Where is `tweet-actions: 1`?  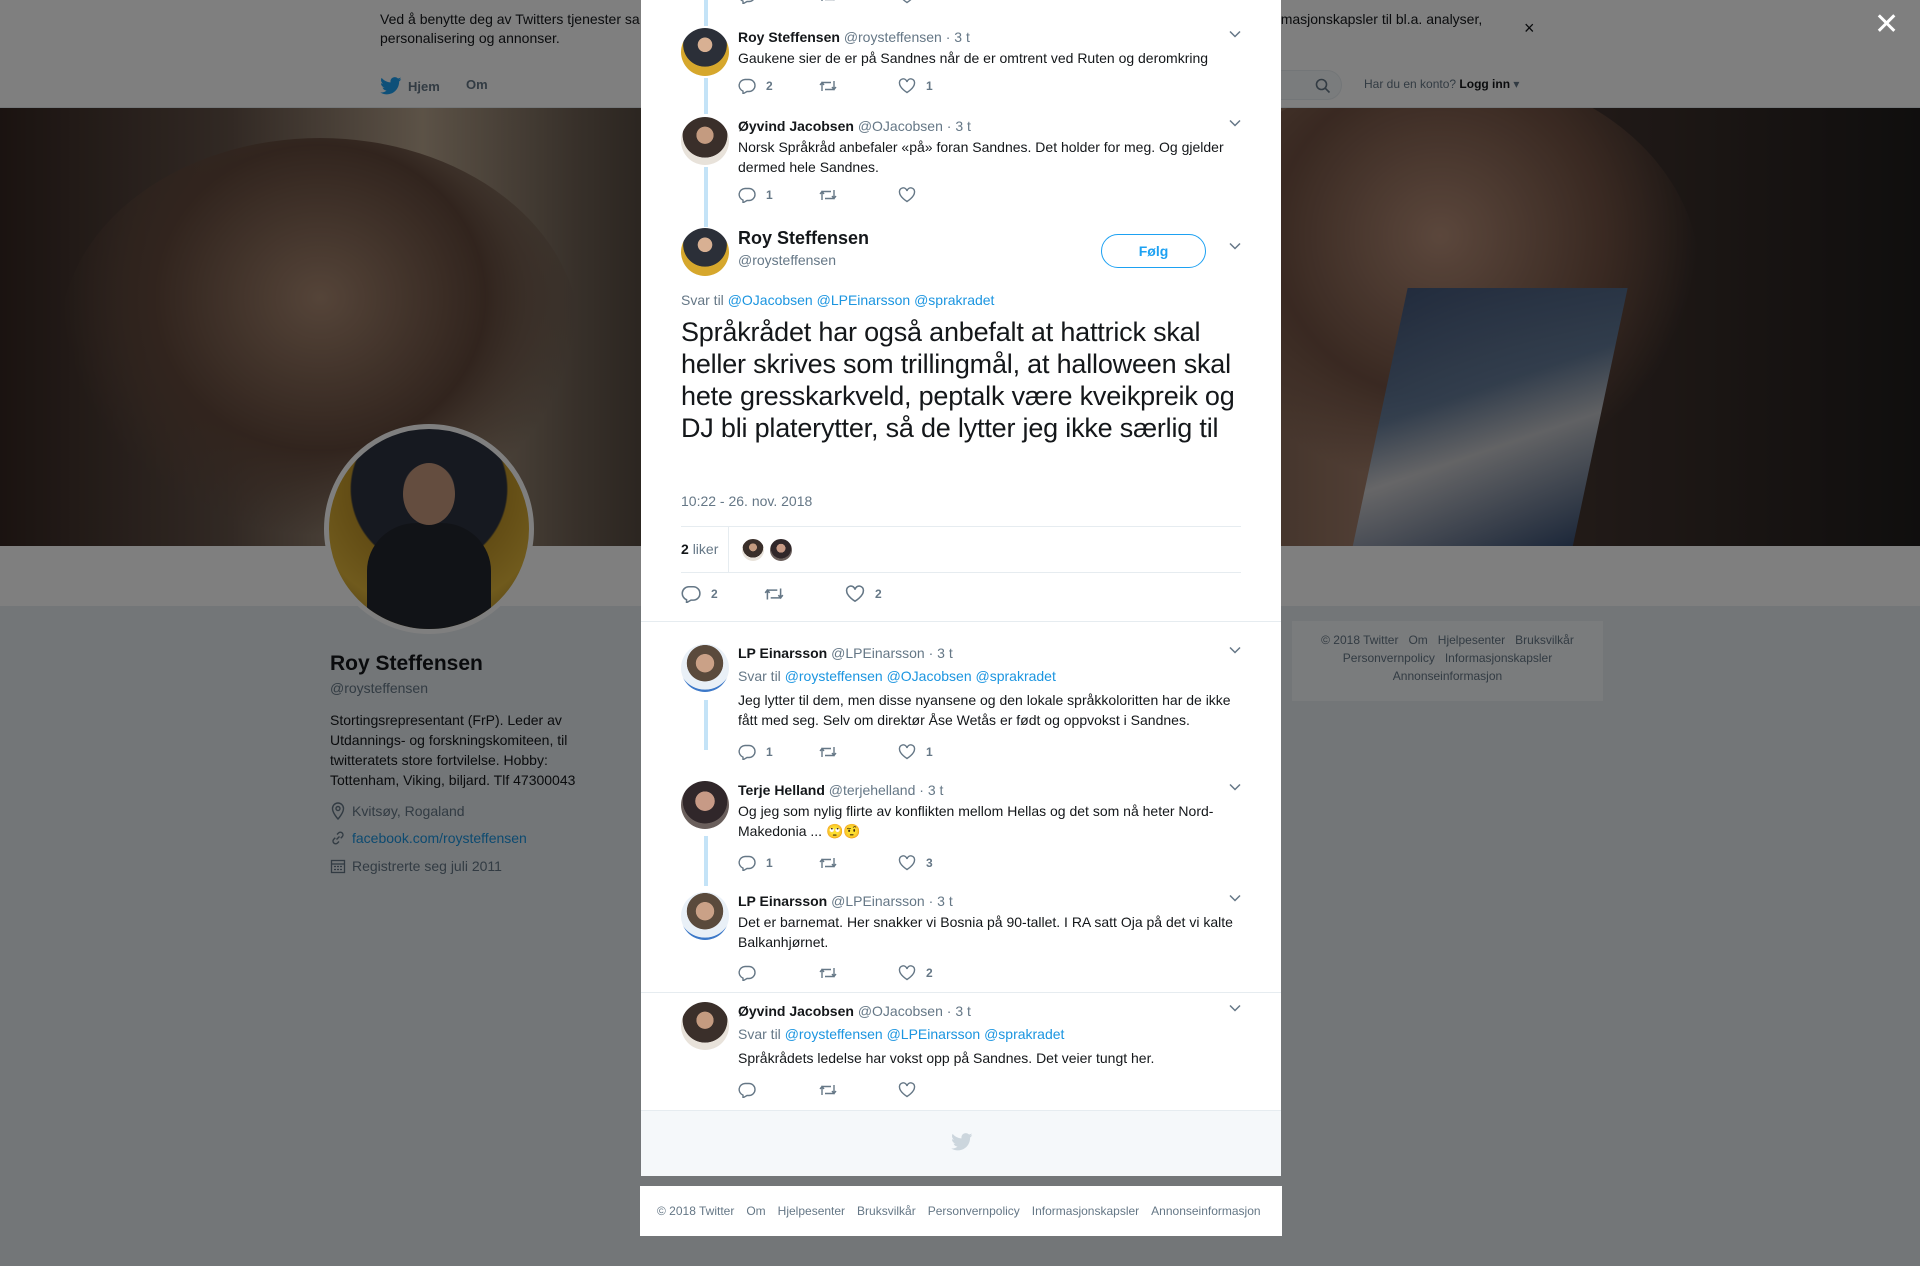 tweet-actions: 1 is located at coordinates (858, 195).